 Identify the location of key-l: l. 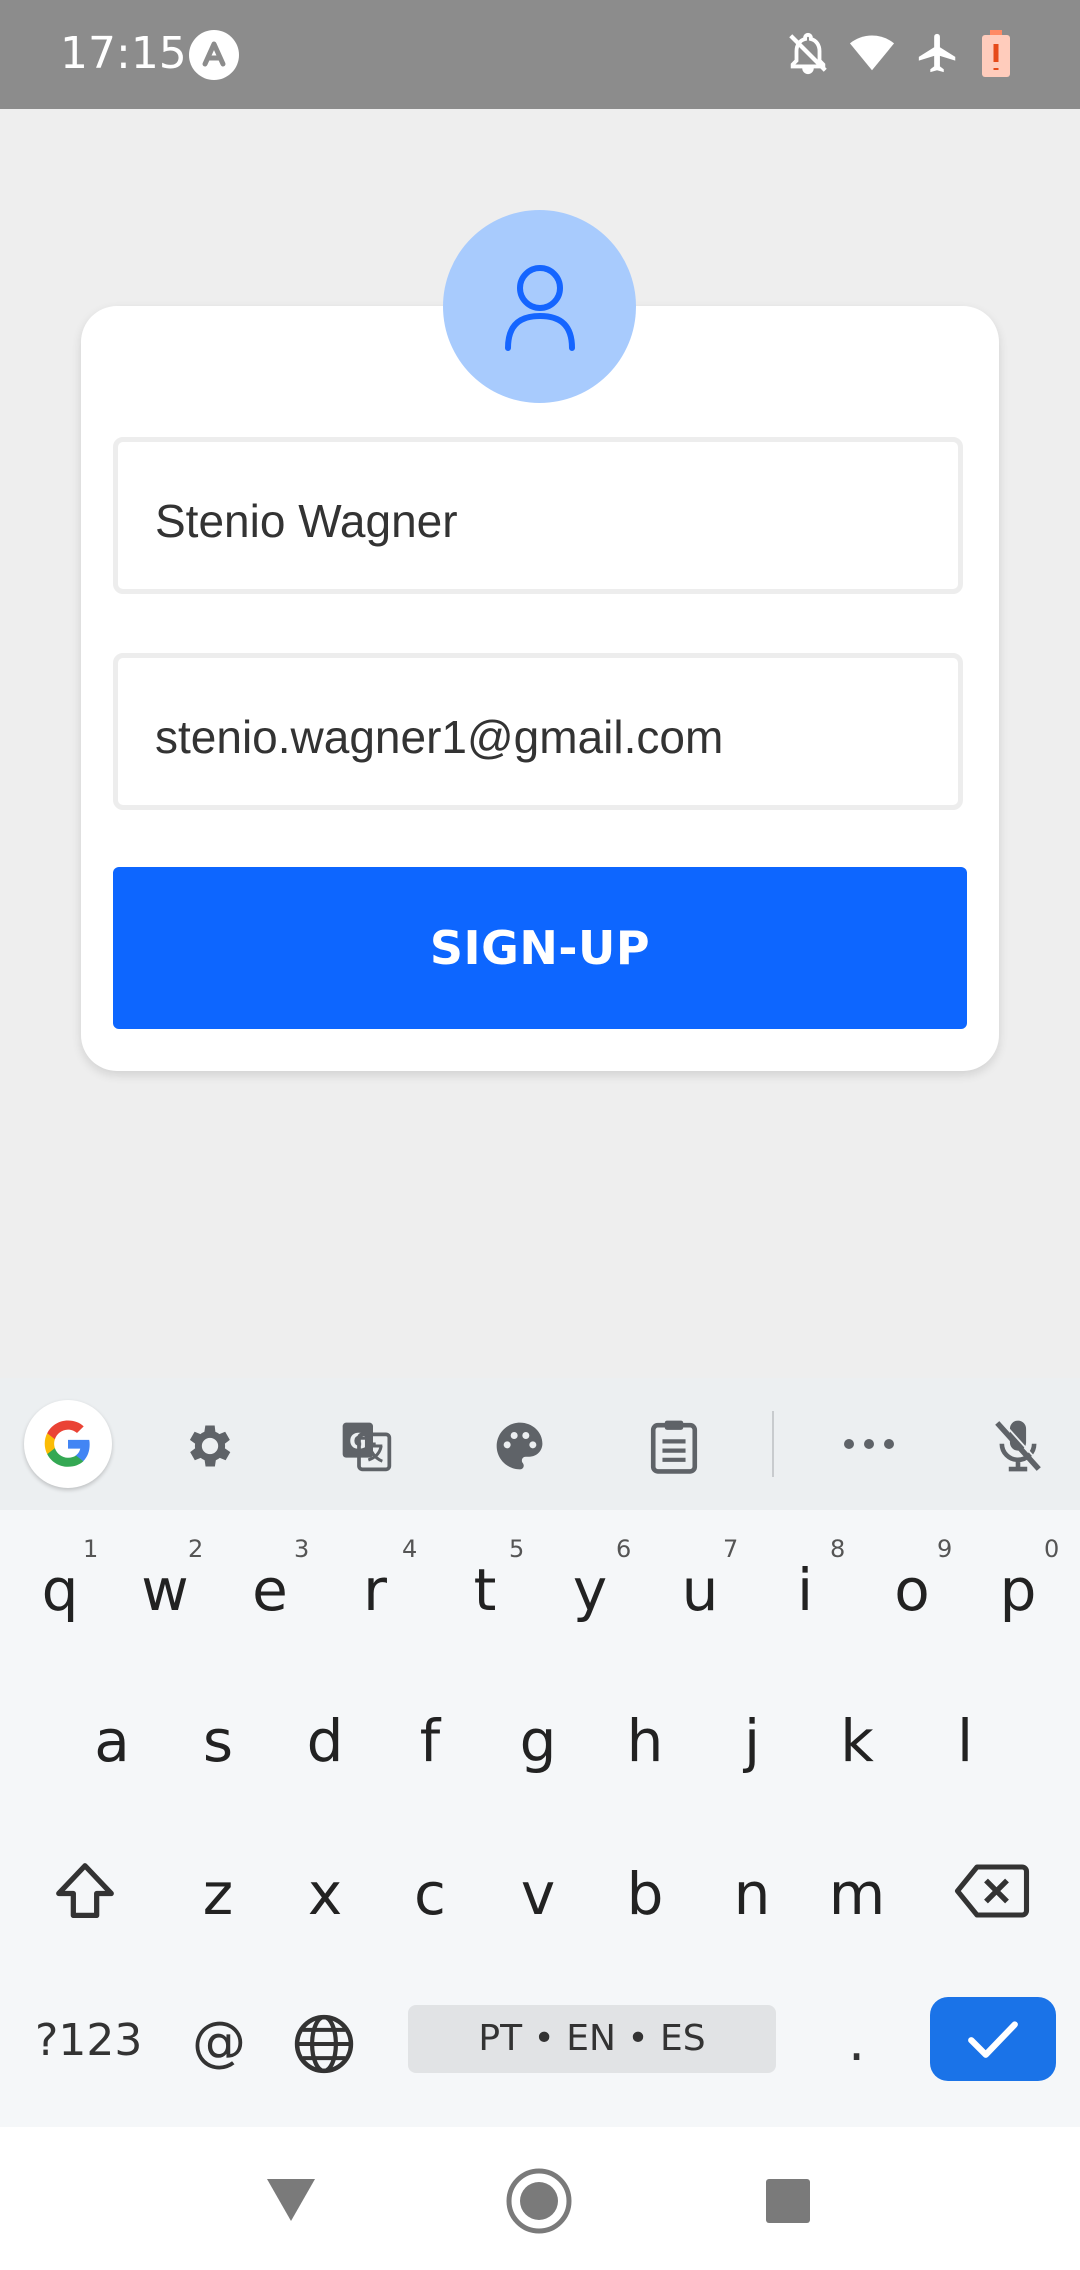
(965, 1741).